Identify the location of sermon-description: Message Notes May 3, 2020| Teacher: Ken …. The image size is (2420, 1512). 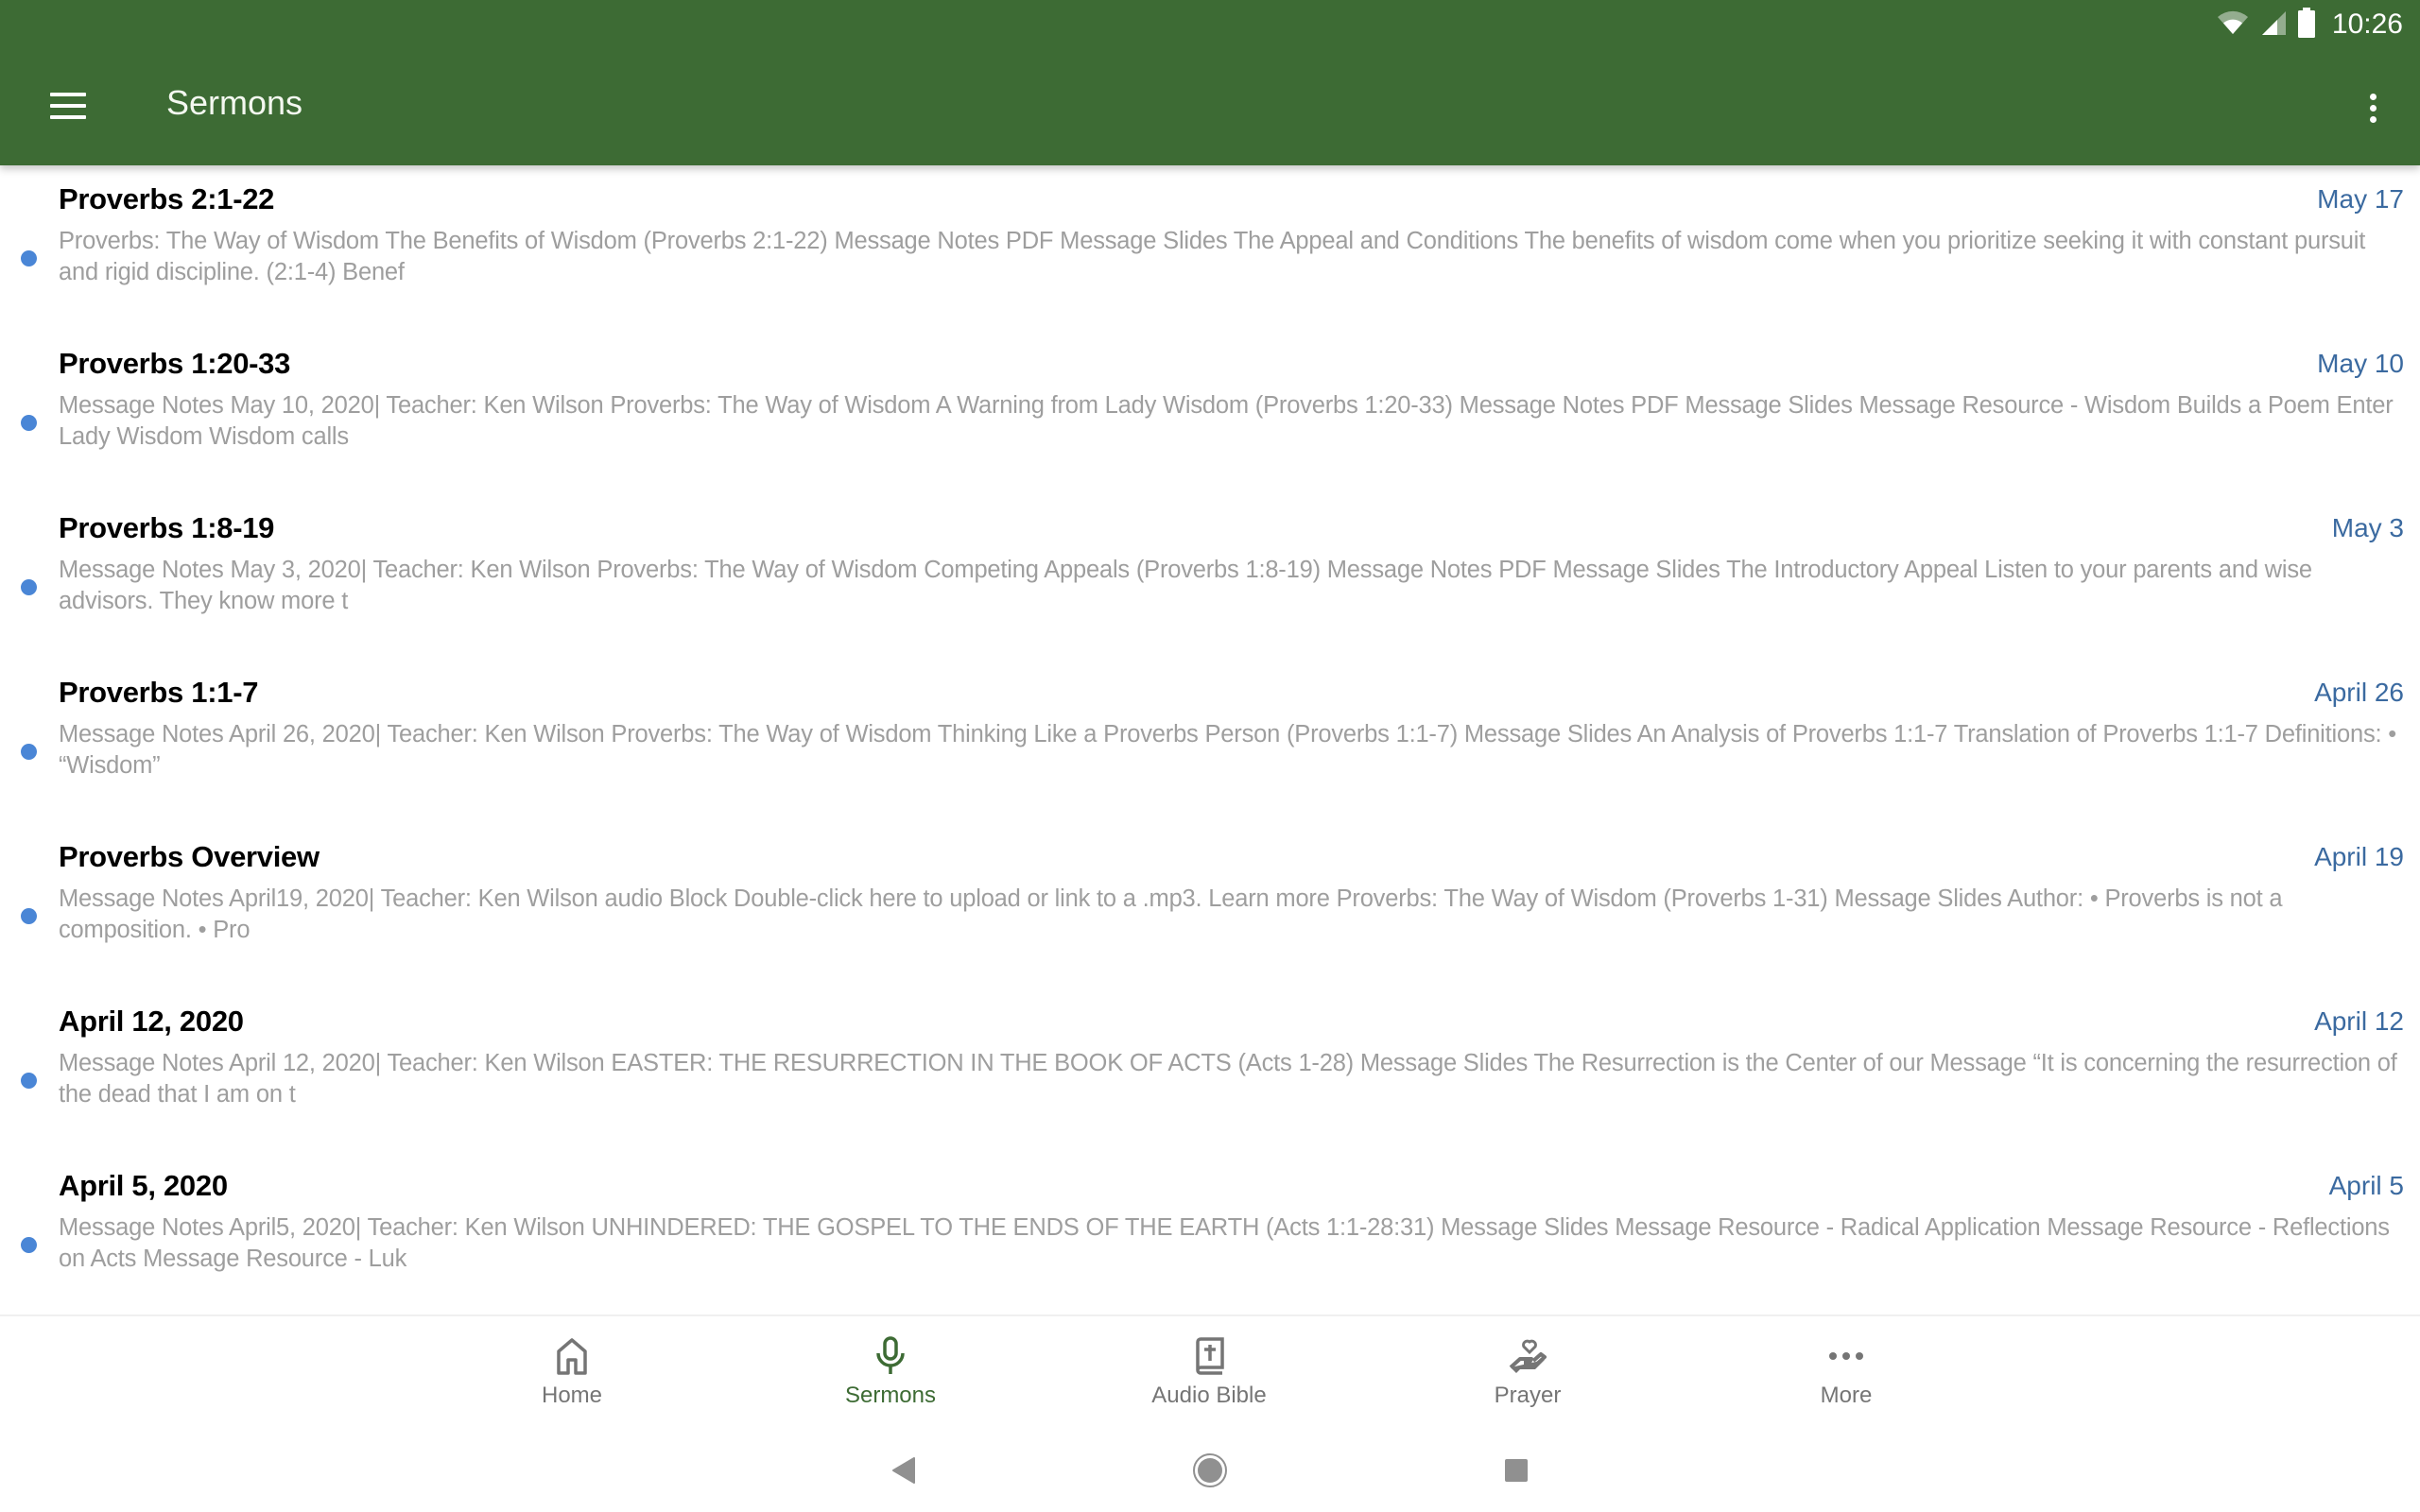
(1185, 585).